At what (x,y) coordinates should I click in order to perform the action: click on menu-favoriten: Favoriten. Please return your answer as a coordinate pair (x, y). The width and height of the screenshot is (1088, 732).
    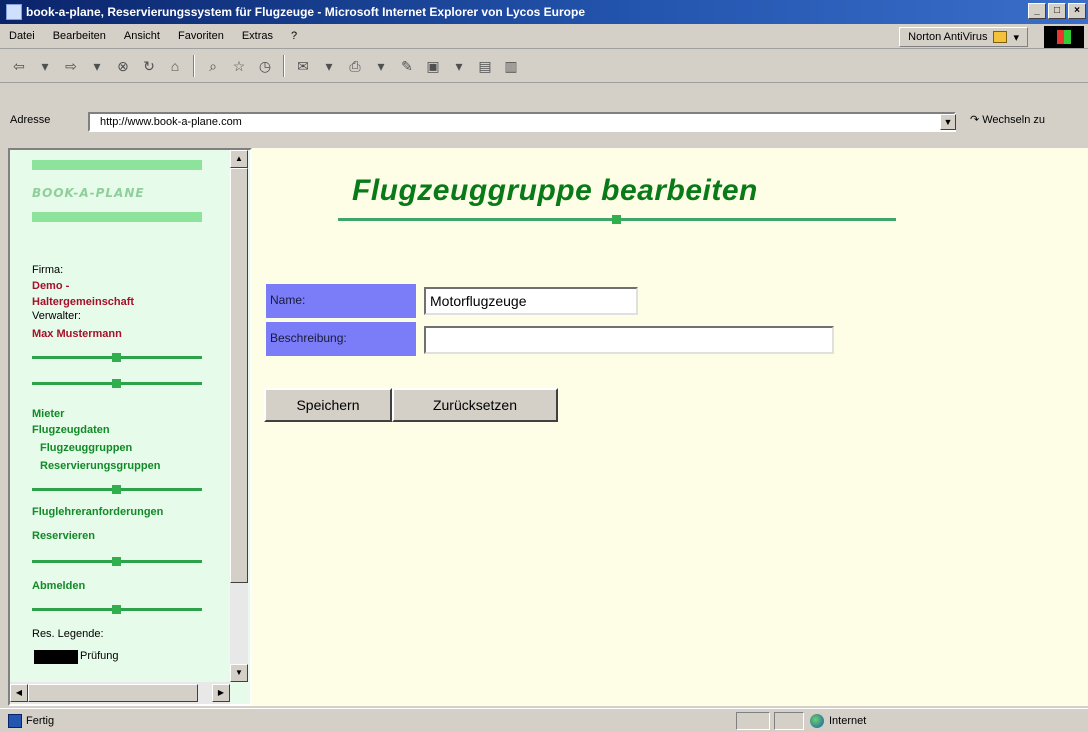
    Looking at the image, I should click on (201, 36).